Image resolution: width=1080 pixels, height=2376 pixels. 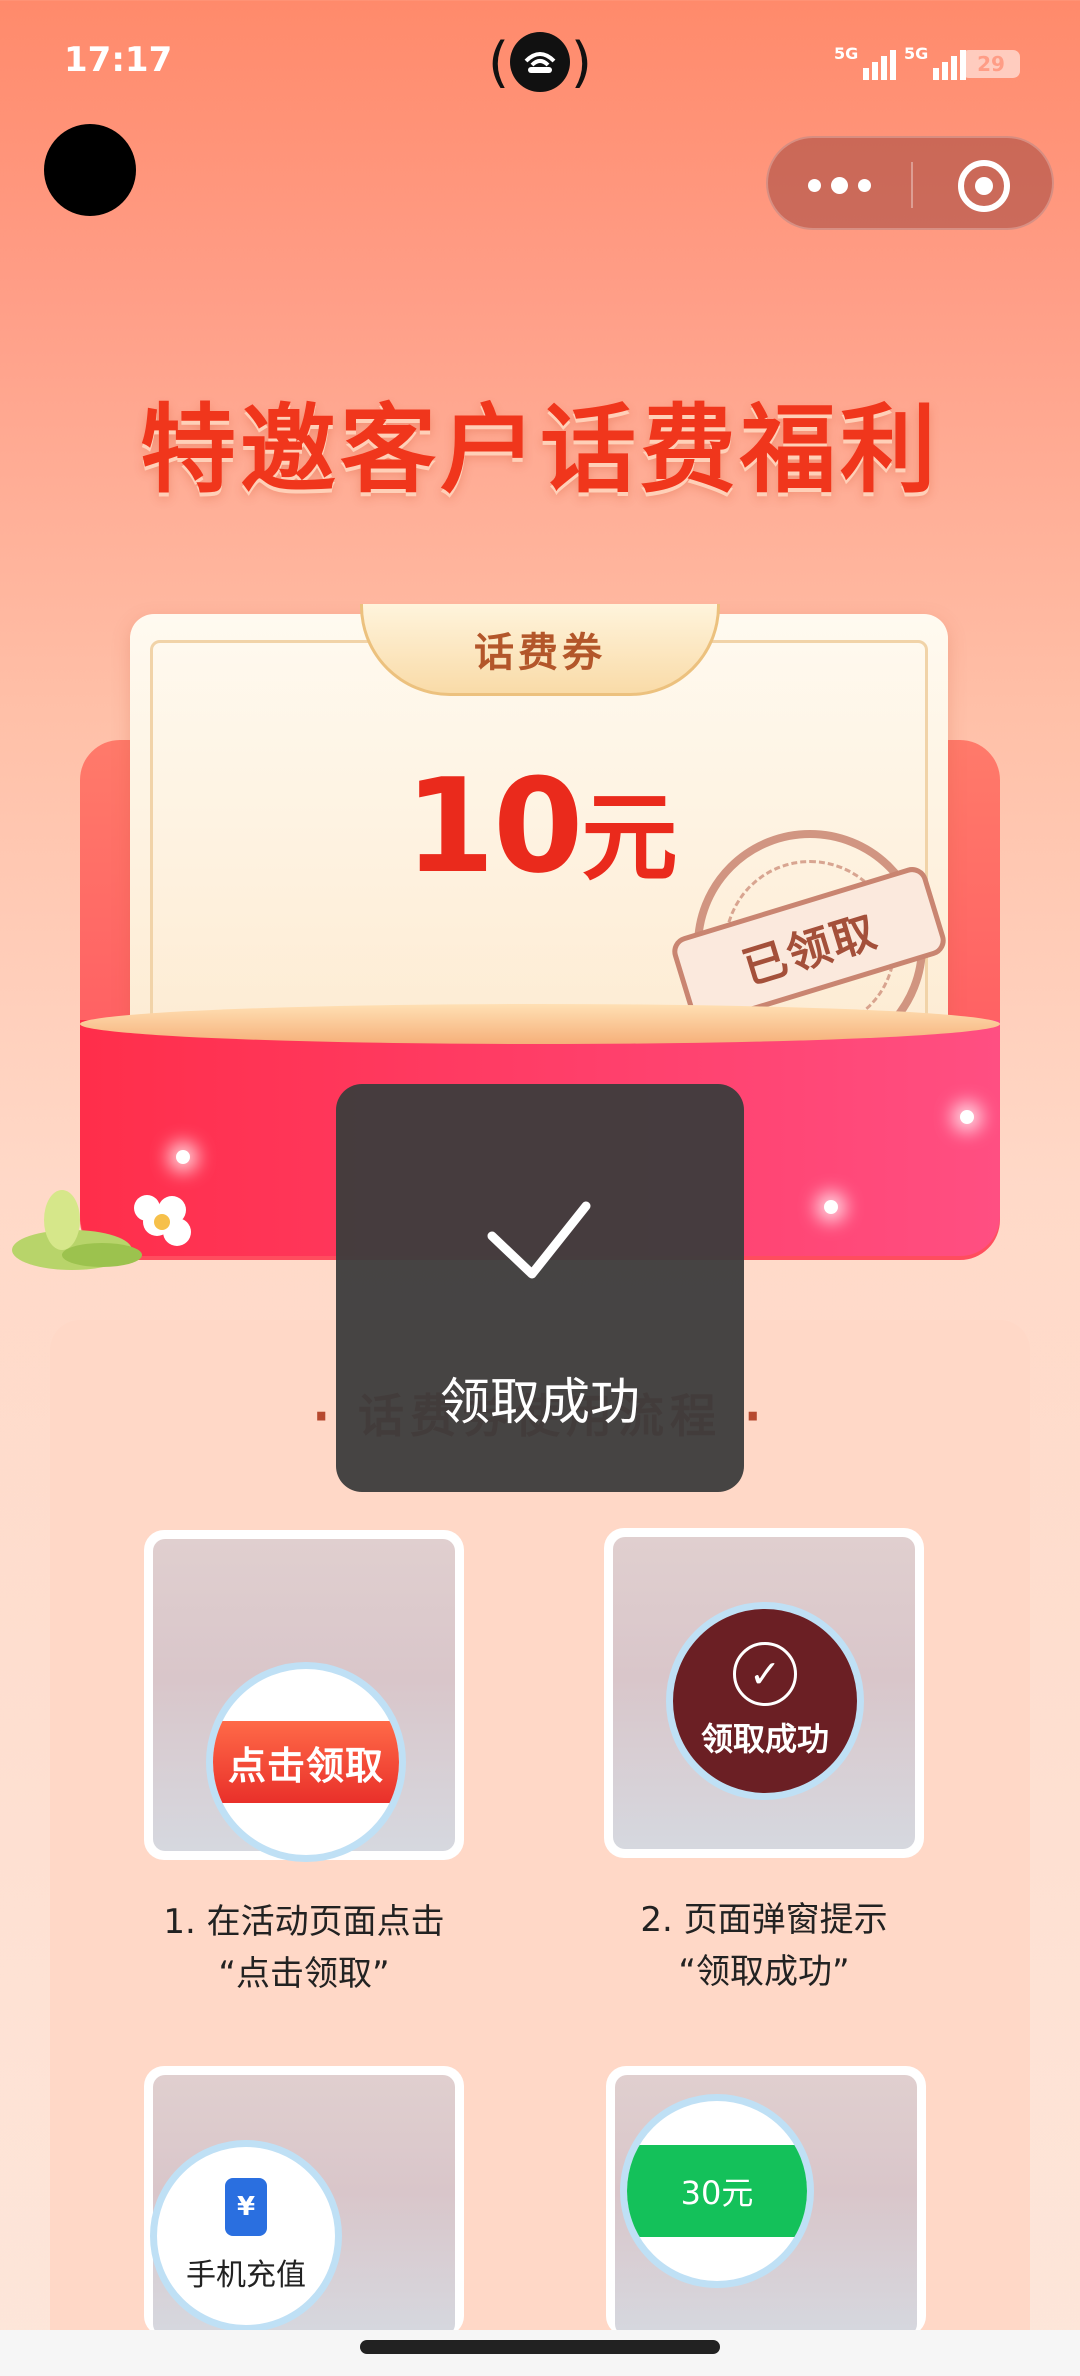 What do you see at coordinates (540, 450) in the screenshot?
I see `page-title: 特邀客户话费福利` at bounding box center [540, 450].